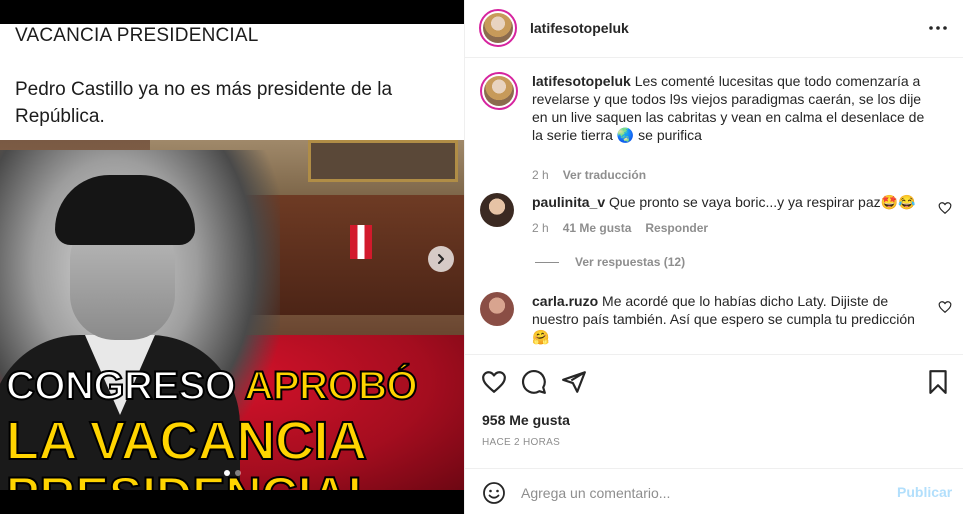 The width and height of the screenshot is (963, 514). I want to click on comment-emoji: 🤗, so click(541, 337).